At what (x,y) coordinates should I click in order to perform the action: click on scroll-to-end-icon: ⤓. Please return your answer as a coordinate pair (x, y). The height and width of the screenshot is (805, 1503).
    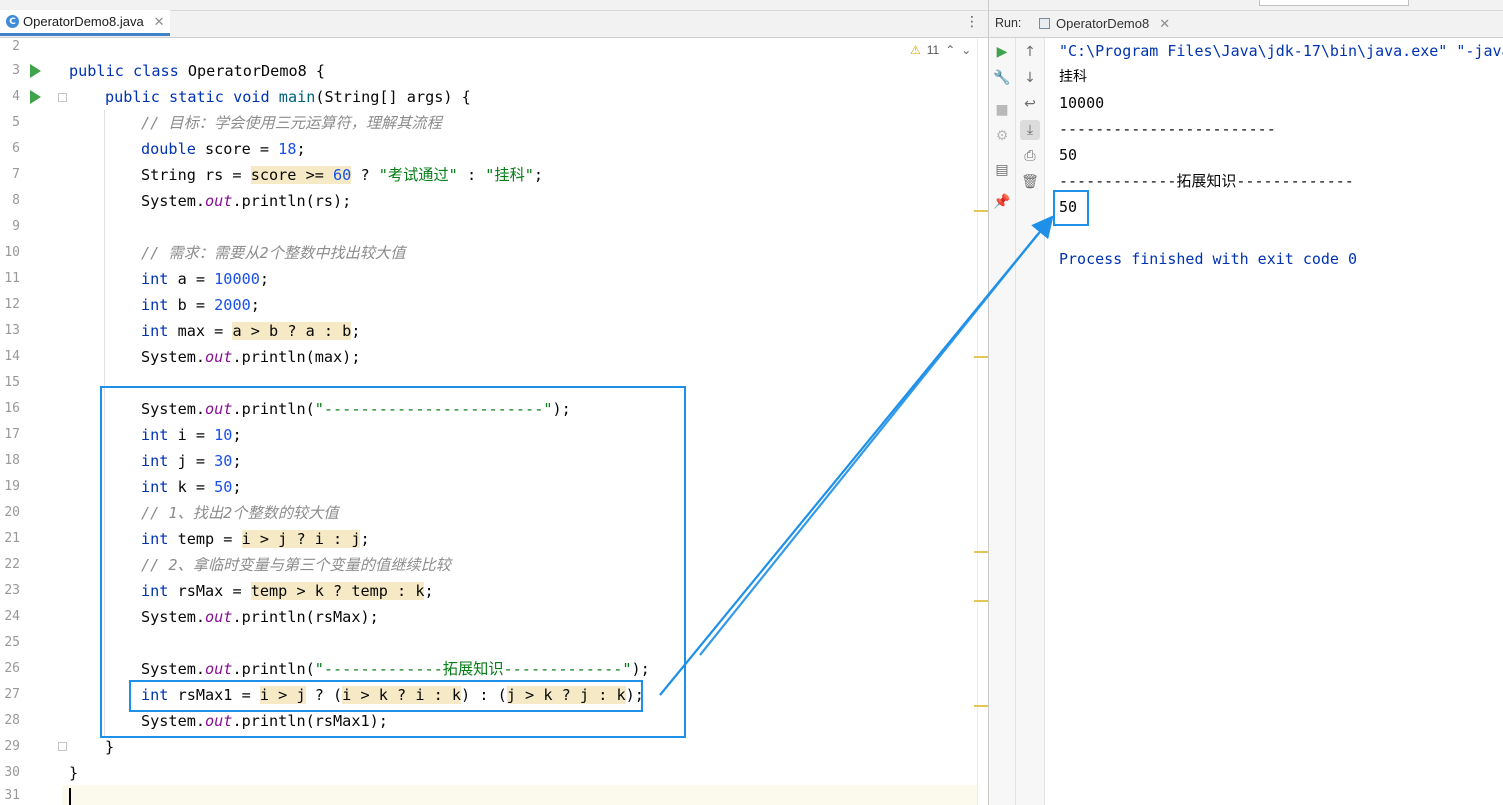
    Looking at the image, I should click on (1030, 130).